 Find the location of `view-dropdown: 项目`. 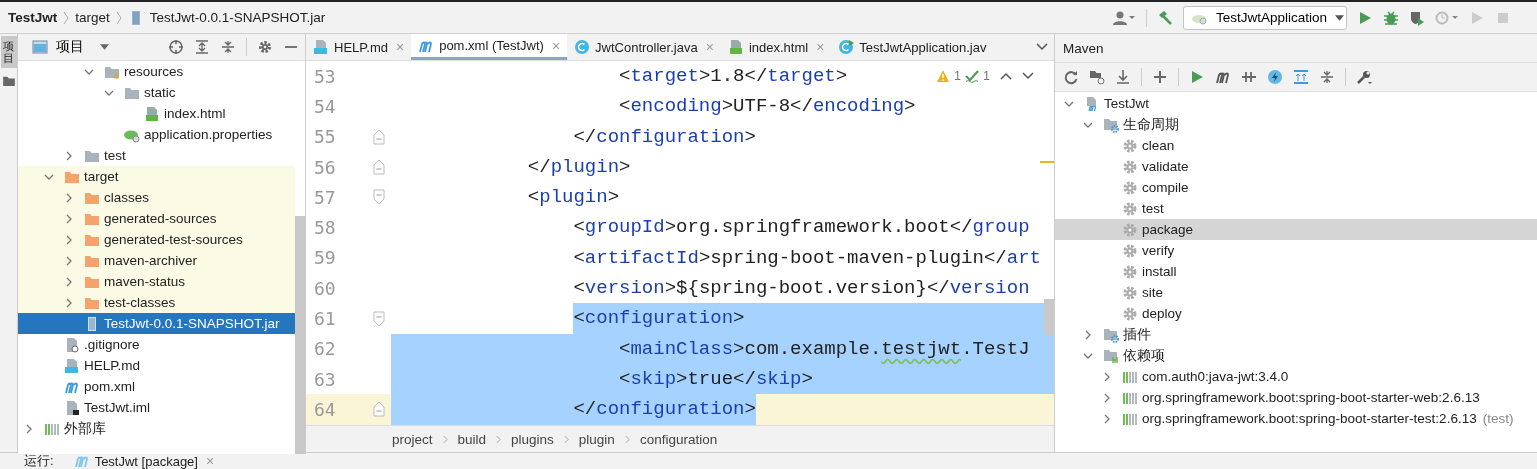

view-dropdown: 项目 is located at coordinates (70, 47).